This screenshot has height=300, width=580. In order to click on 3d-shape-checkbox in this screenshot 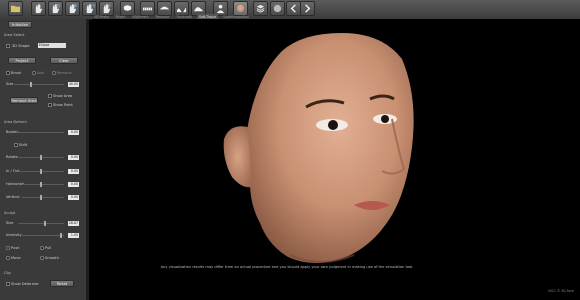, I will do `click(8, 46)`.